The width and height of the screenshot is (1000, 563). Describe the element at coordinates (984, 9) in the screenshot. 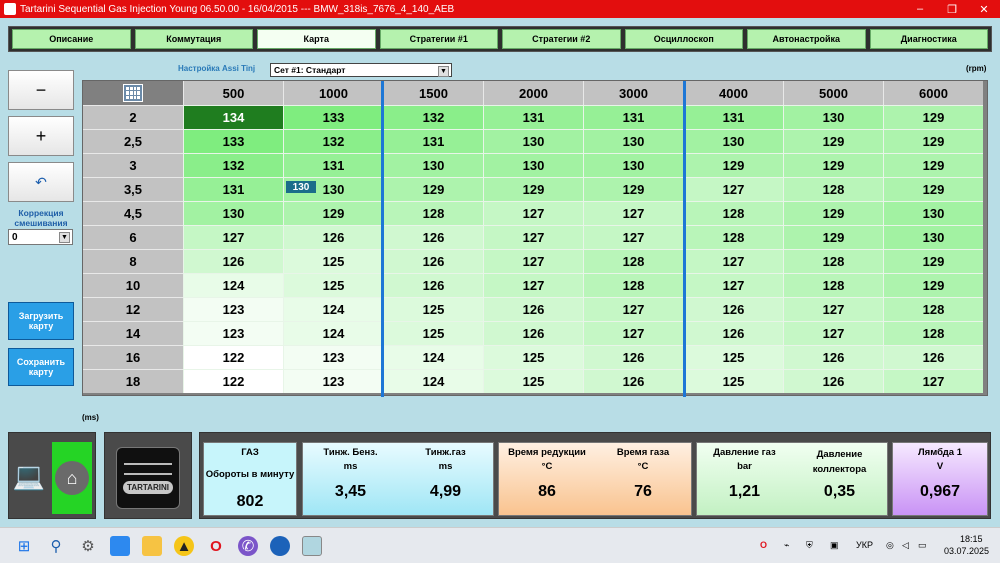

I see `close-button: ✕` at that location.